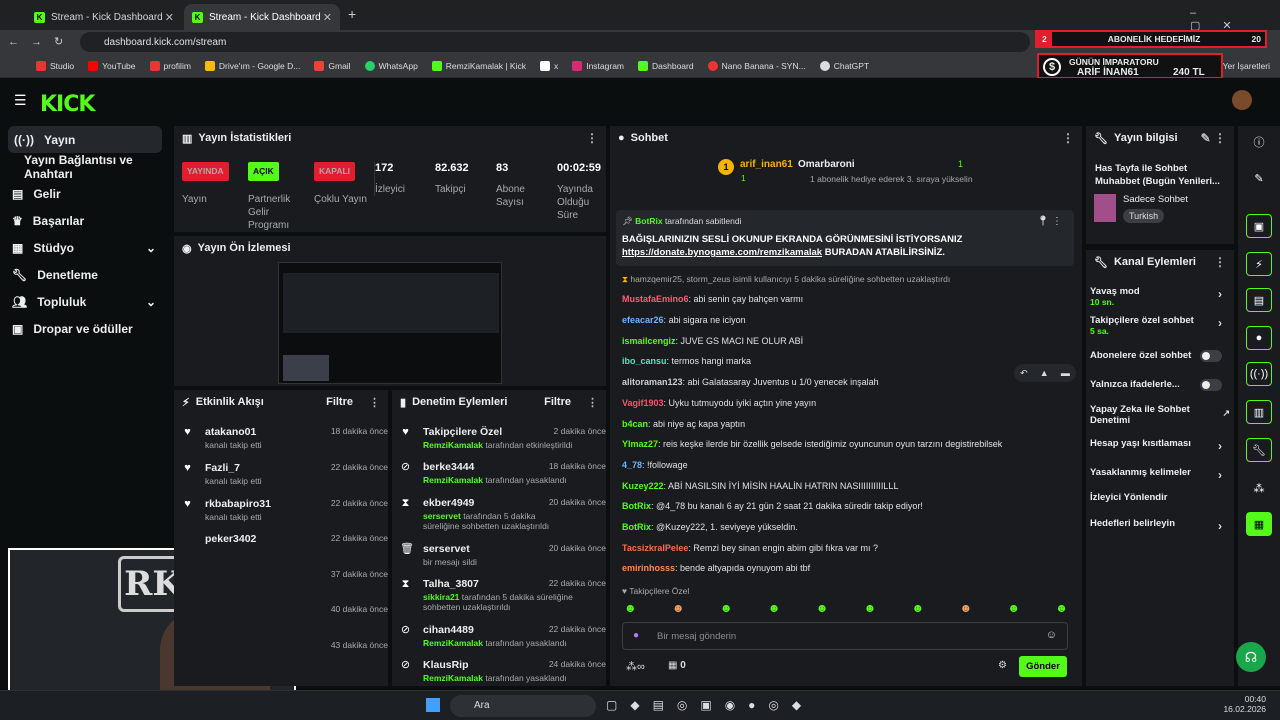 This screenshot has width=1280, height=720. I want to click on bookmark: Studio, so click(55, 65).